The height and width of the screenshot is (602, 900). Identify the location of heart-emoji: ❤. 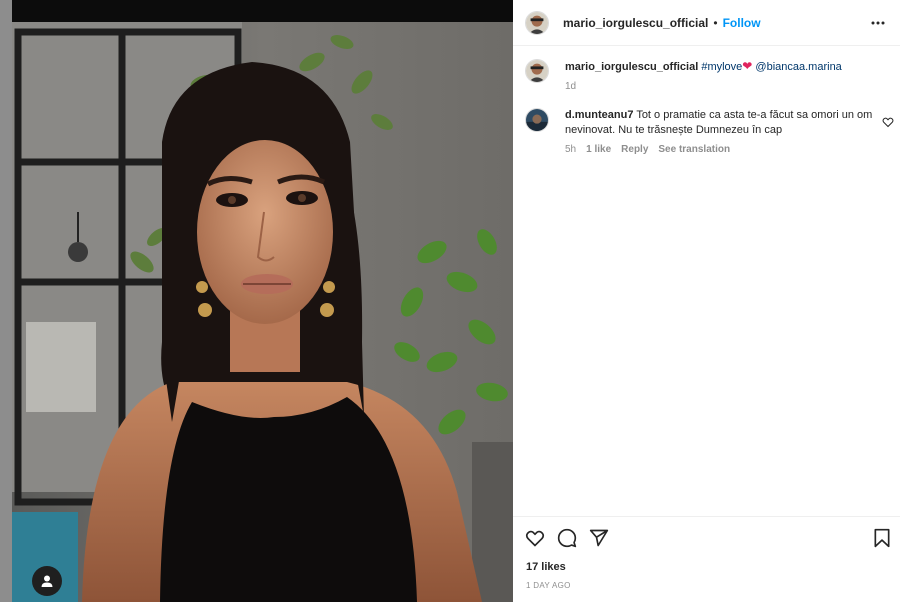
(747, 66).